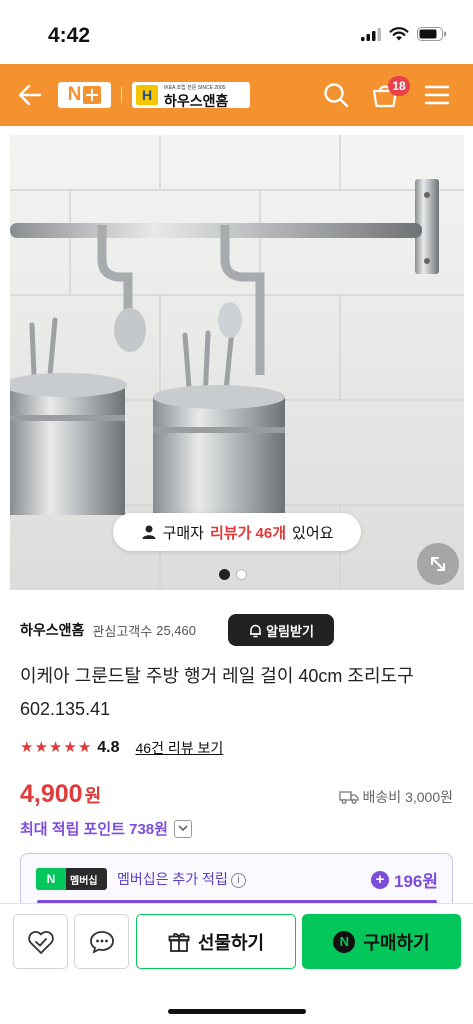 This screenshot has height=1024, width=473. Describe the element at coordinates (415, 881) in the screenshot. I see `membership-points-value: 196원` at that location.